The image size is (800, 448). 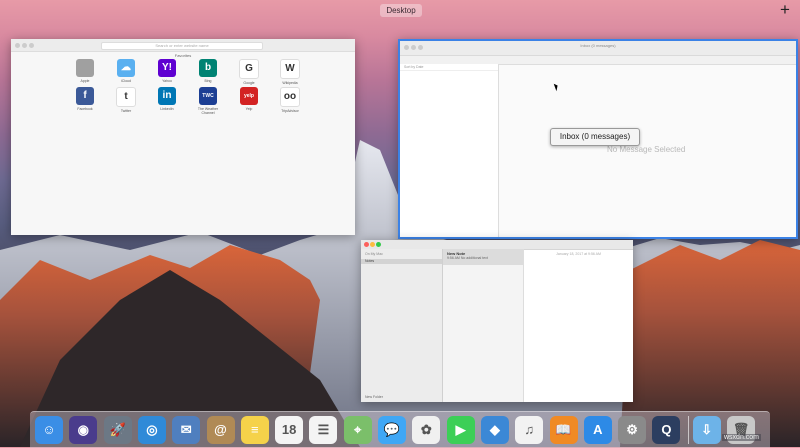 What do you see at coordinates (126, 111) in the screenshot?
I see `favorite-label: Twitter` at bounding box center [126, 111].